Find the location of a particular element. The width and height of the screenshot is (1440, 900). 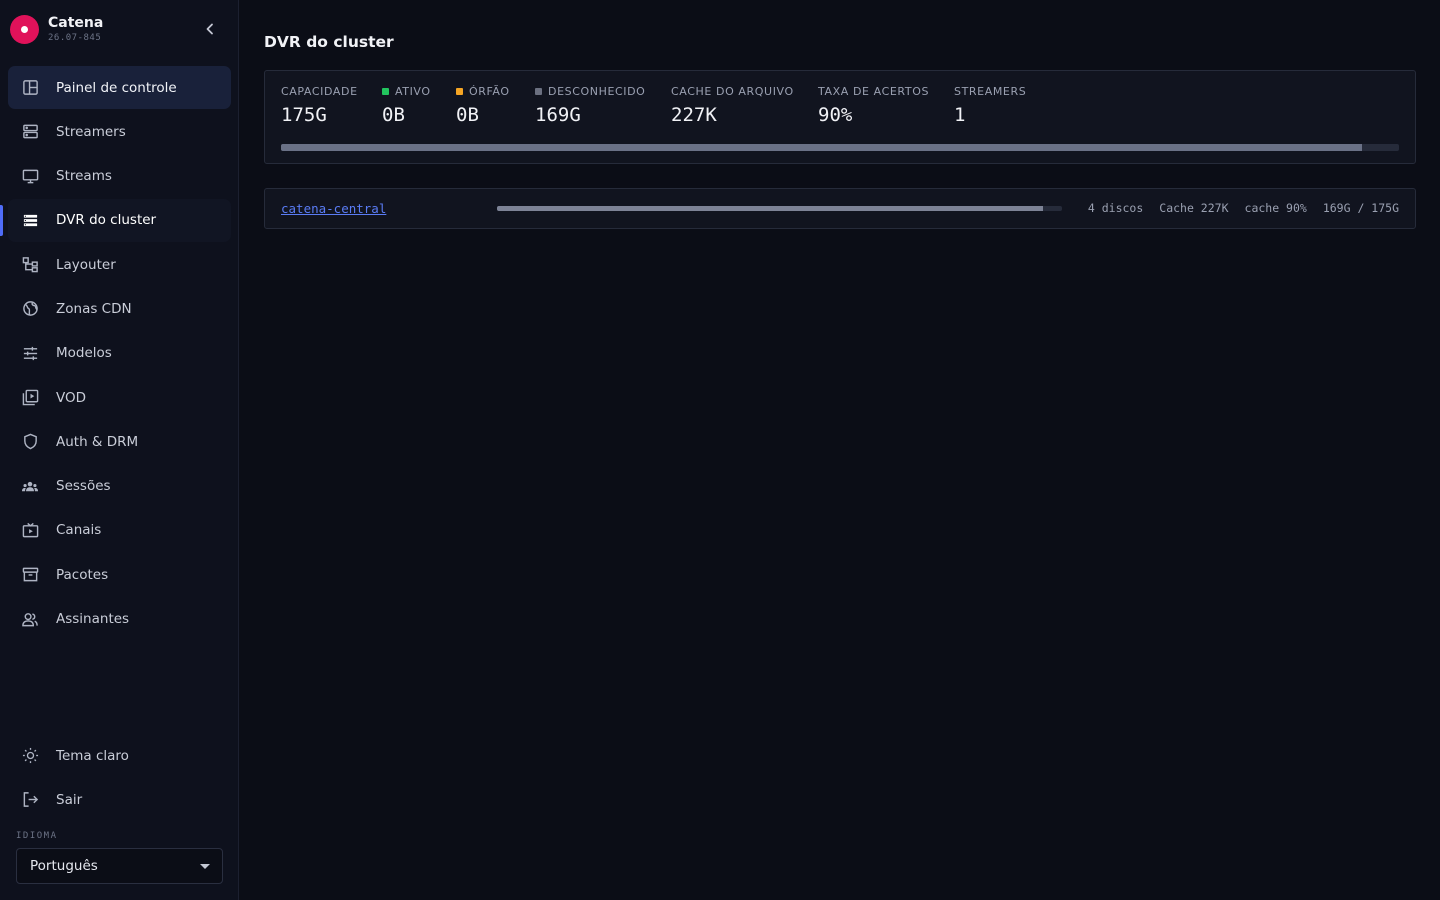

sidebar-item-label: DVR do cluster is located at coordinates (106, 220).